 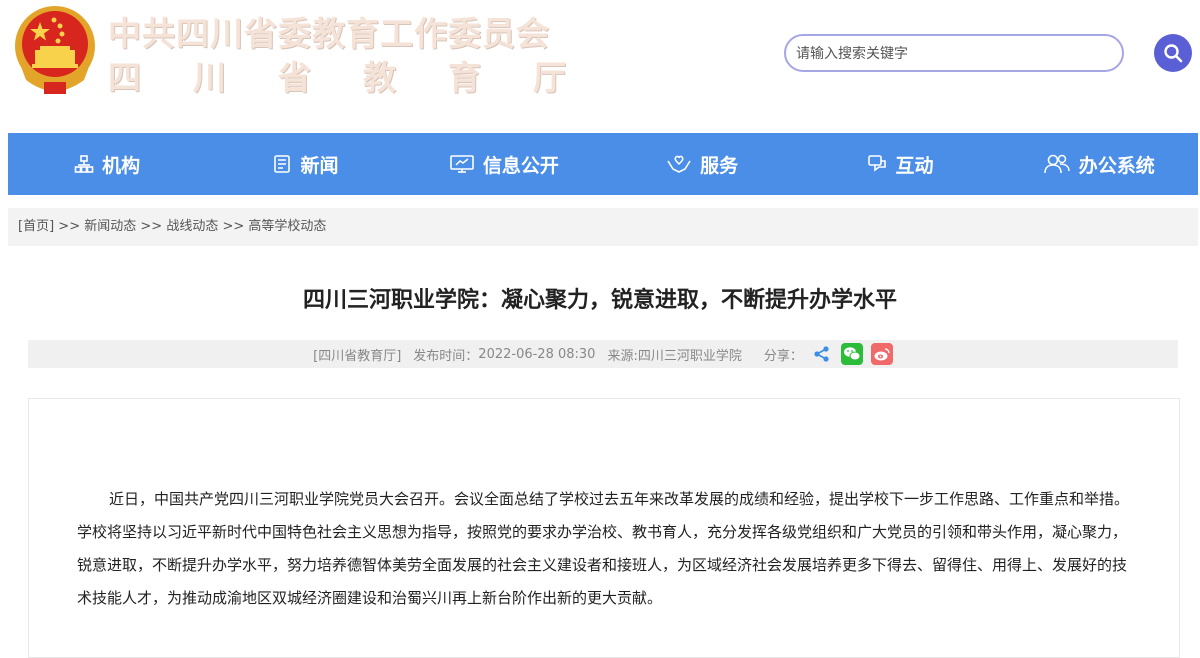 I want to click on main-nav: 机构 新闻 信息公开 服务 互动 办公系统, so click(x=603, y=164).